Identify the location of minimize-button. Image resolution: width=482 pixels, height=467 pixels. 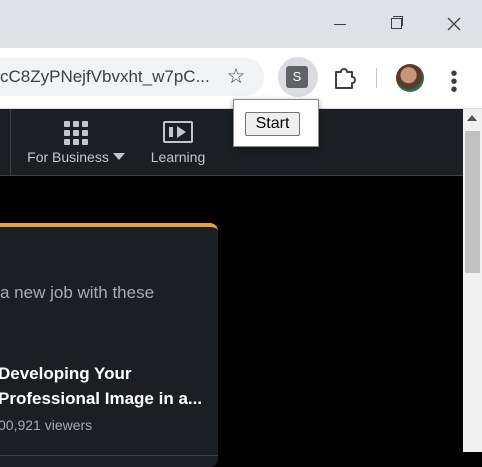
(340, 24).